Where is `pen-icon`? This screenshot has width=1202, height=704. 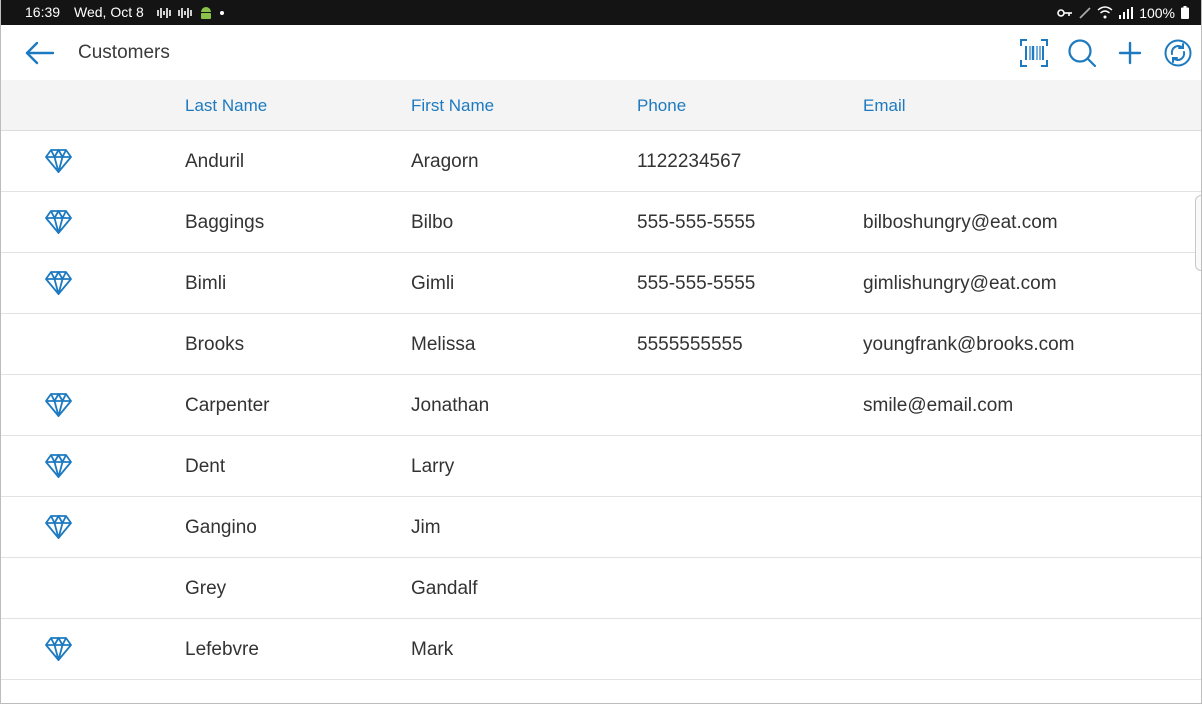
pen-icon is located at coordinates (1085, 12).